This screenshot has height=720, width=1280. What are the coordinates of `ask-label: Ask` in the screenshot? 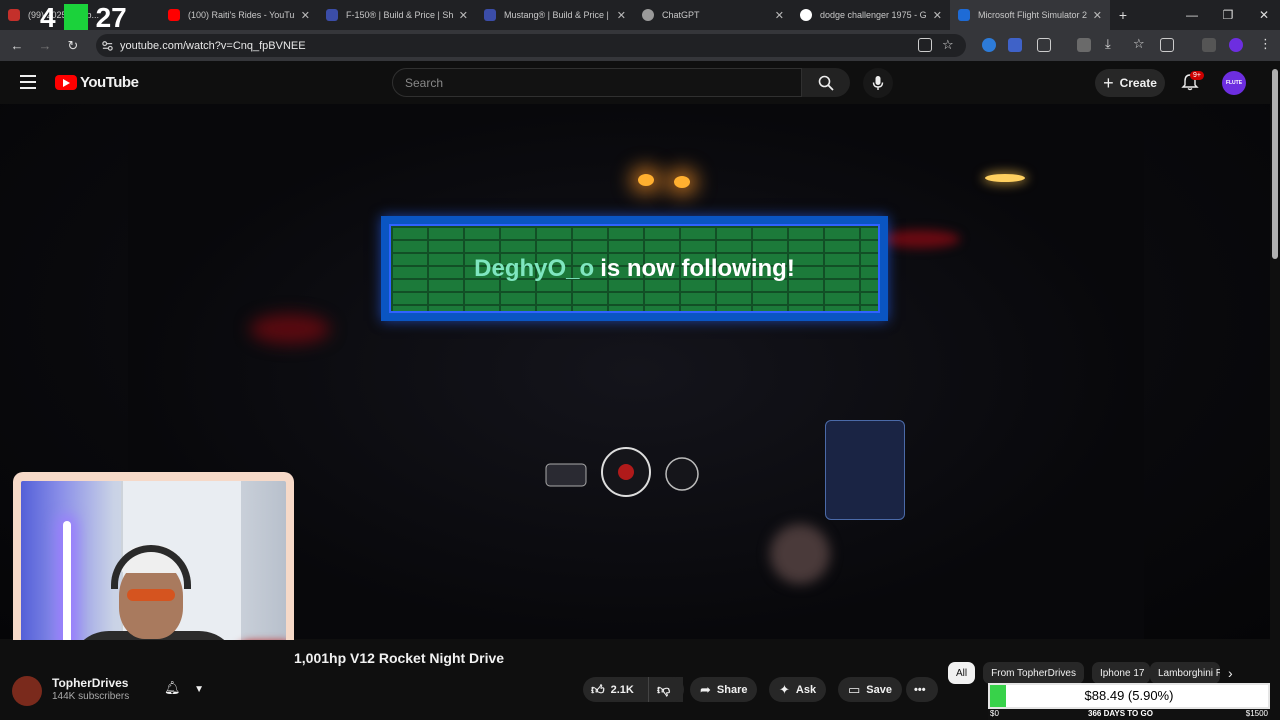 It's located at (806, 689).